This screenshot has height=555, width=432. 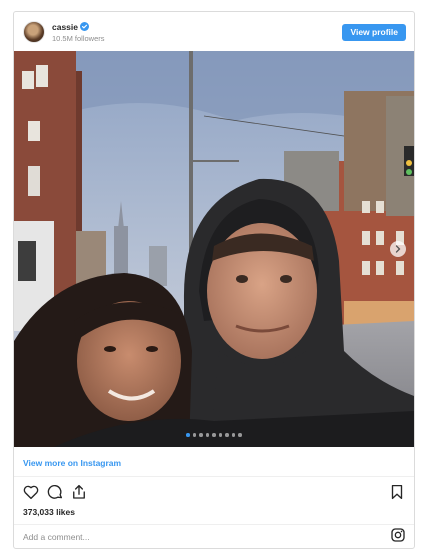 I want to click on heart-icon, so click(x=31, y=492).